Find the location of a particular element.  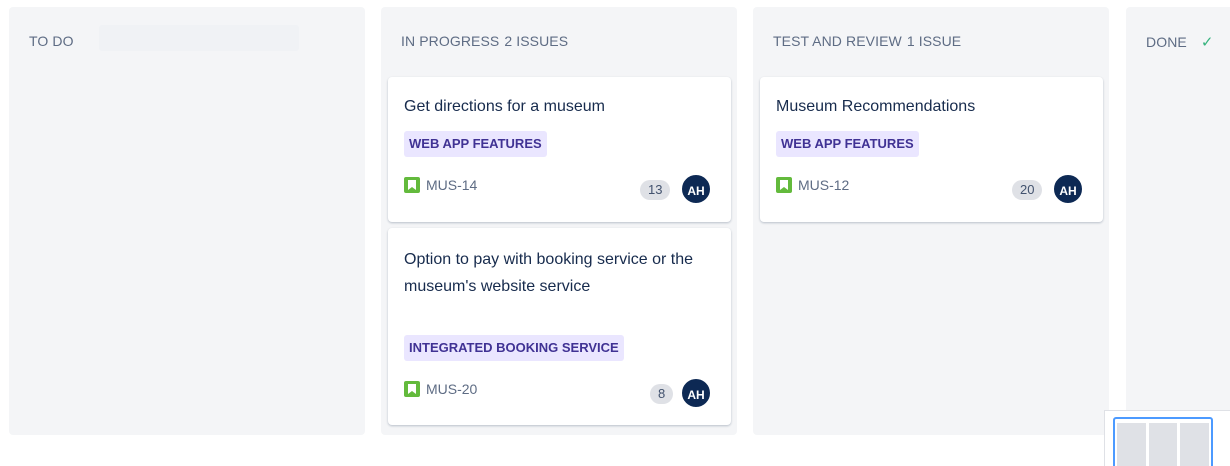

column-done: DONE ✓ is located at coordinates (1178, 221).